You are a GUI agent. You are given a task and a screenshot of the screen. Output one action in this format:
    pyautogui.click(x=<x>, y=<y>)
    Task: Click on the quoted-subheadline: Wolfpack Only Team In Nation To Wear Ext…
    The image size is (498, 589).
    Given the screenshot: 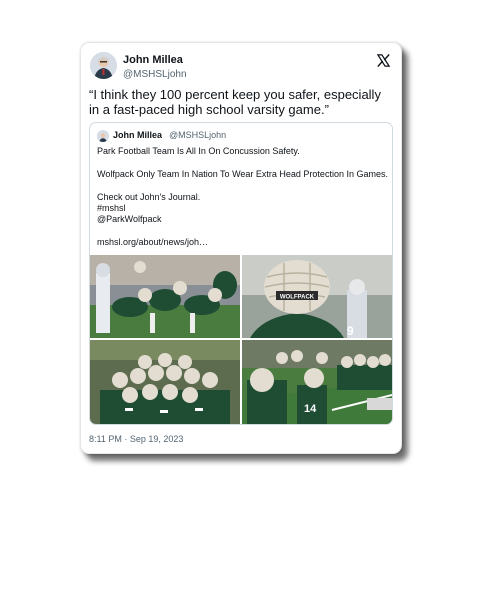 What is the action you would take?
    pyautogui.click(x=242, y=174)
    